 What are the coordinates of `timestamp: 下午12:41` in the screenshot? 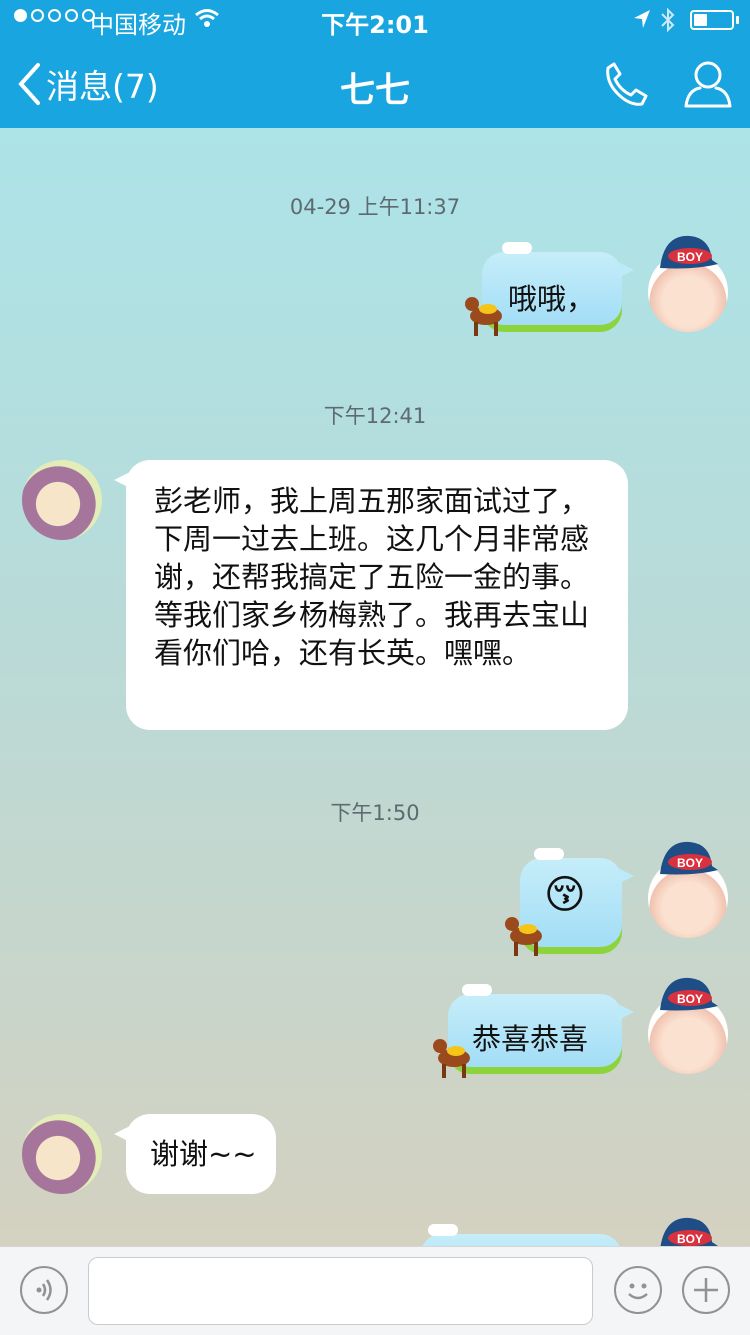 It's located at (375, 416).